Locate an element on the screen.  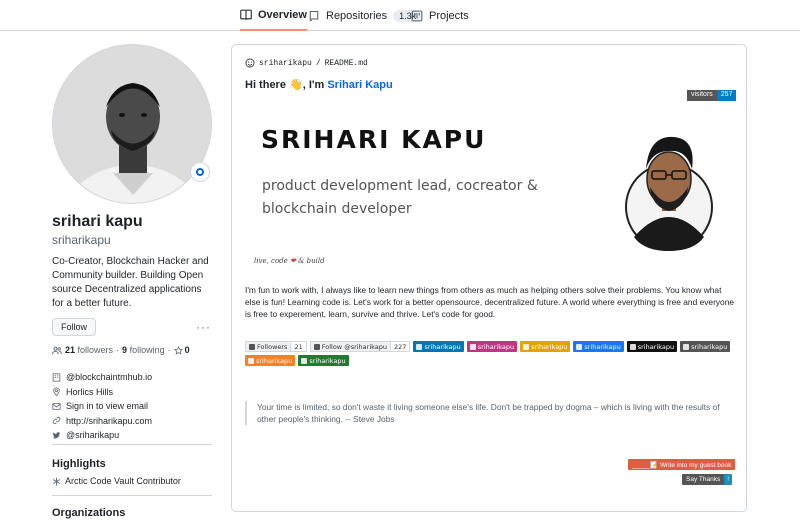
social-badge-label: Follow @sriharikapu is located at coordinates (350, 346).